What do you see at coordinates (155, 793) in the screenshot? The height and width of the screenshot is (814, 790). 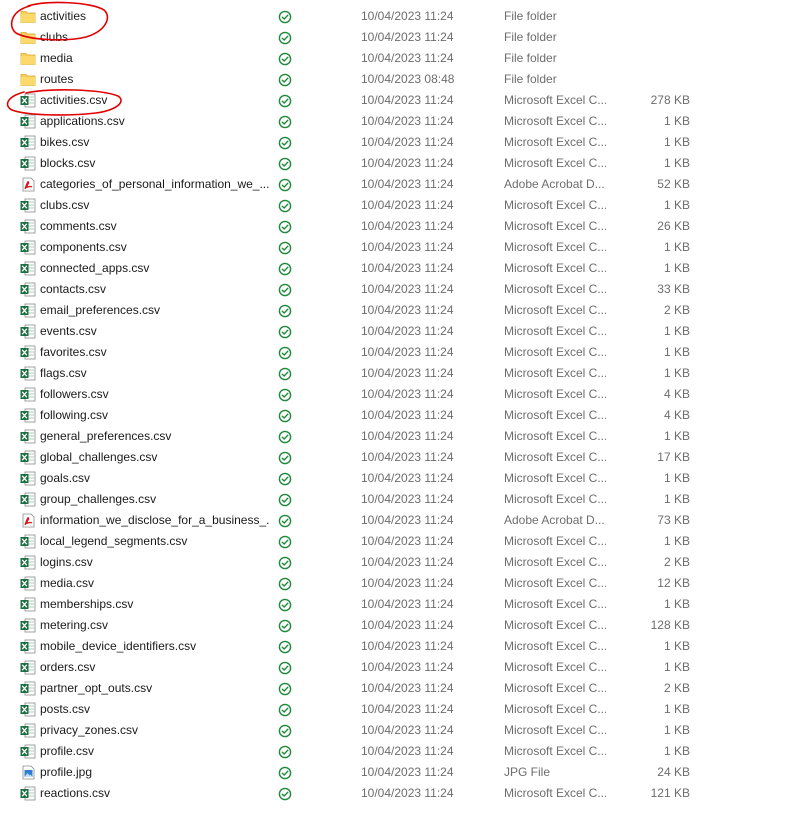 I see `file-name: reactions.csv` at bounding box center [155, 793].